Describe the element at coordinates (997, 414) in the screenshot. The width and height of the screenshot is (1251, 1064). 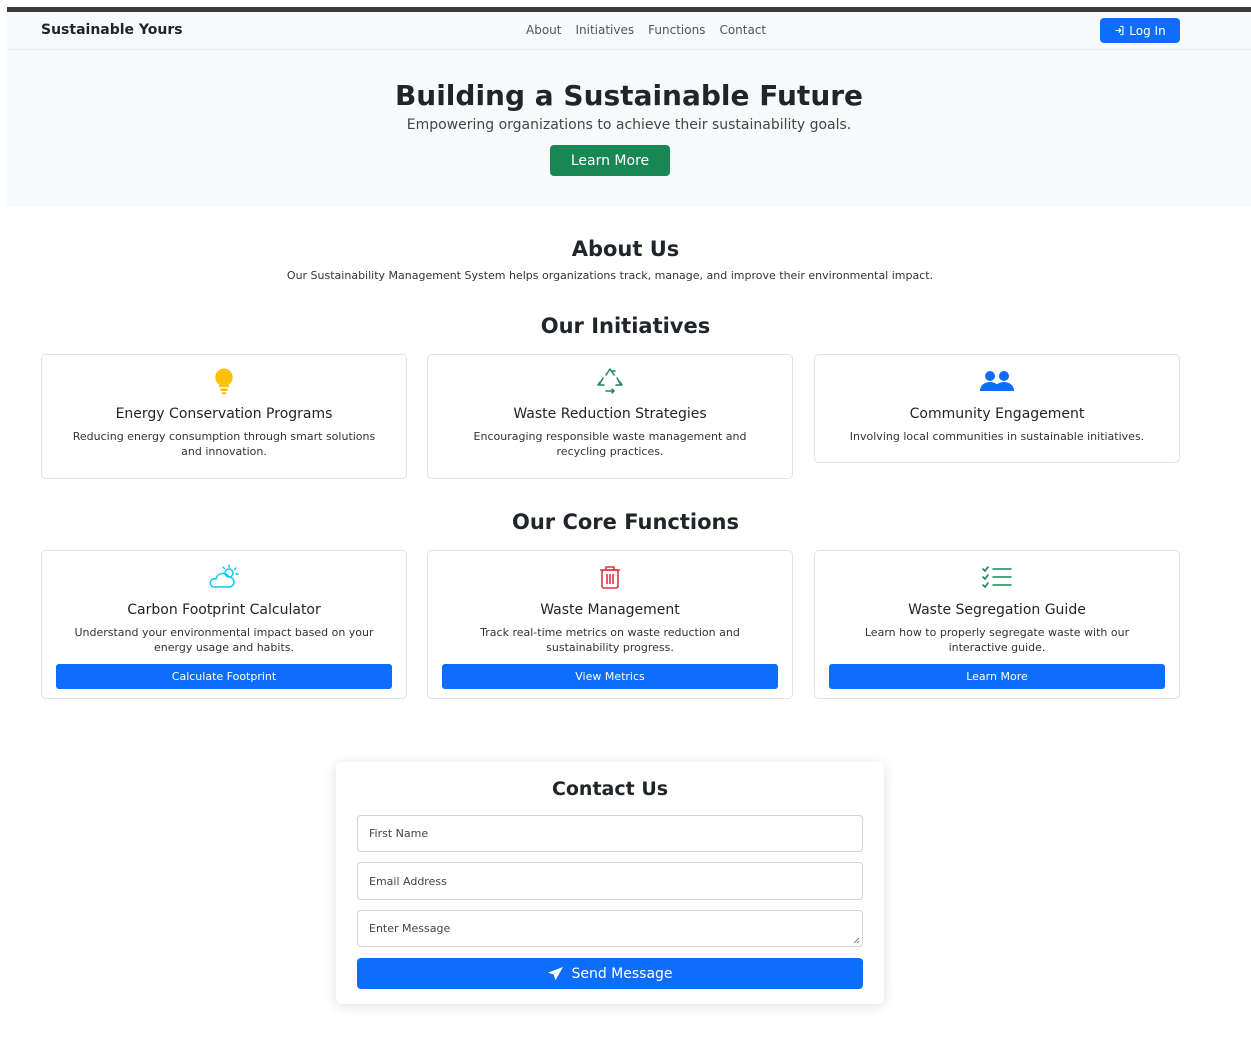
I see `card-title: Community Engagement` at that location.